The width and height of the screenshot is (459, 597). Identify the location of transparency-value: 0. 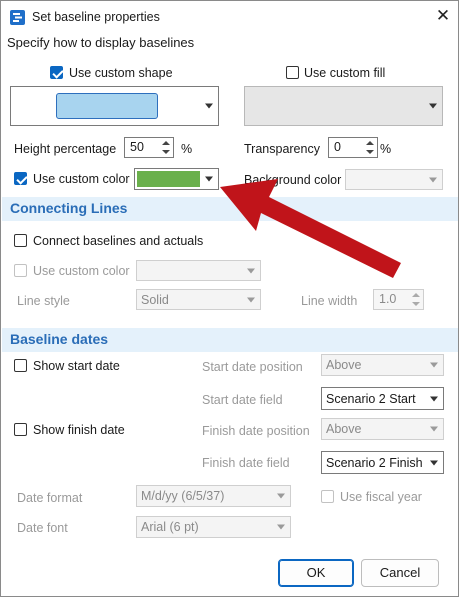
(337, 147).